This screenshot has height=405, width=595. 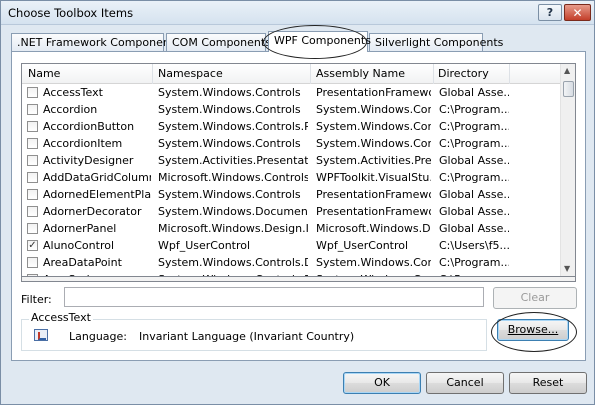 I want to click on column-header-assembly-name: Assembly Name, so click(x=360, y=73).